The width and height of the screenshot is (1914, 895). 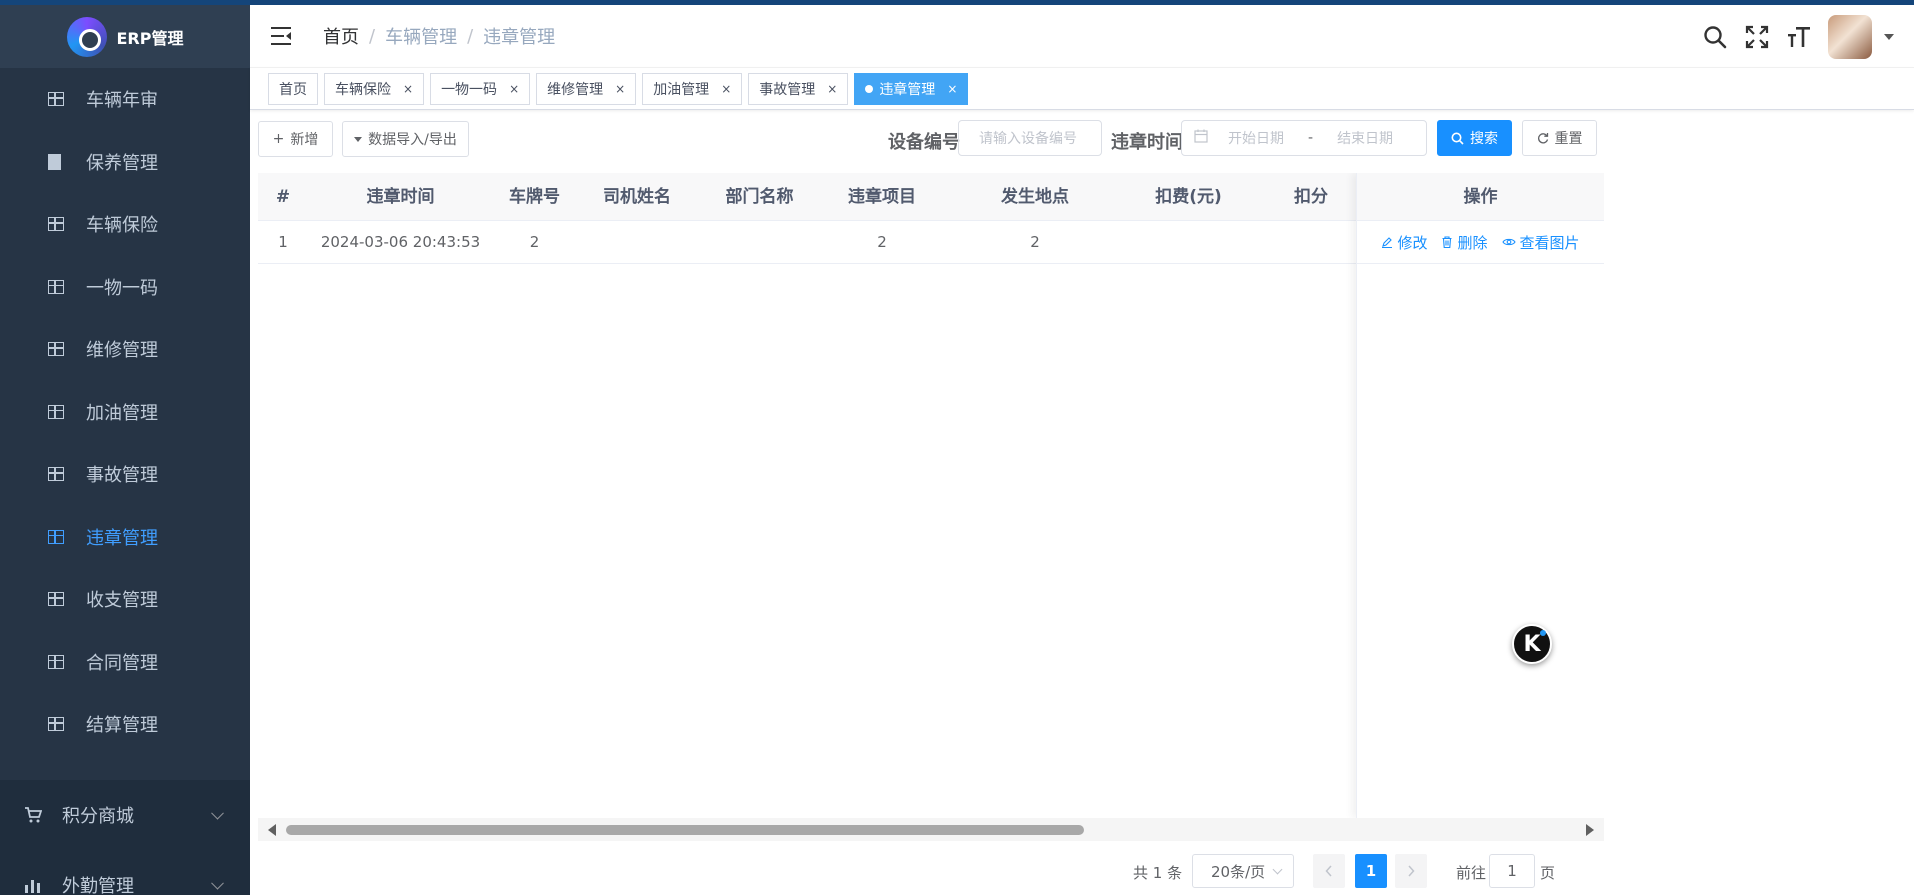 What do you see at coordinates (1158, 873) in the screenshot?
I see `pagination-total: 共 1 条` at bounding box center [1158, 873].